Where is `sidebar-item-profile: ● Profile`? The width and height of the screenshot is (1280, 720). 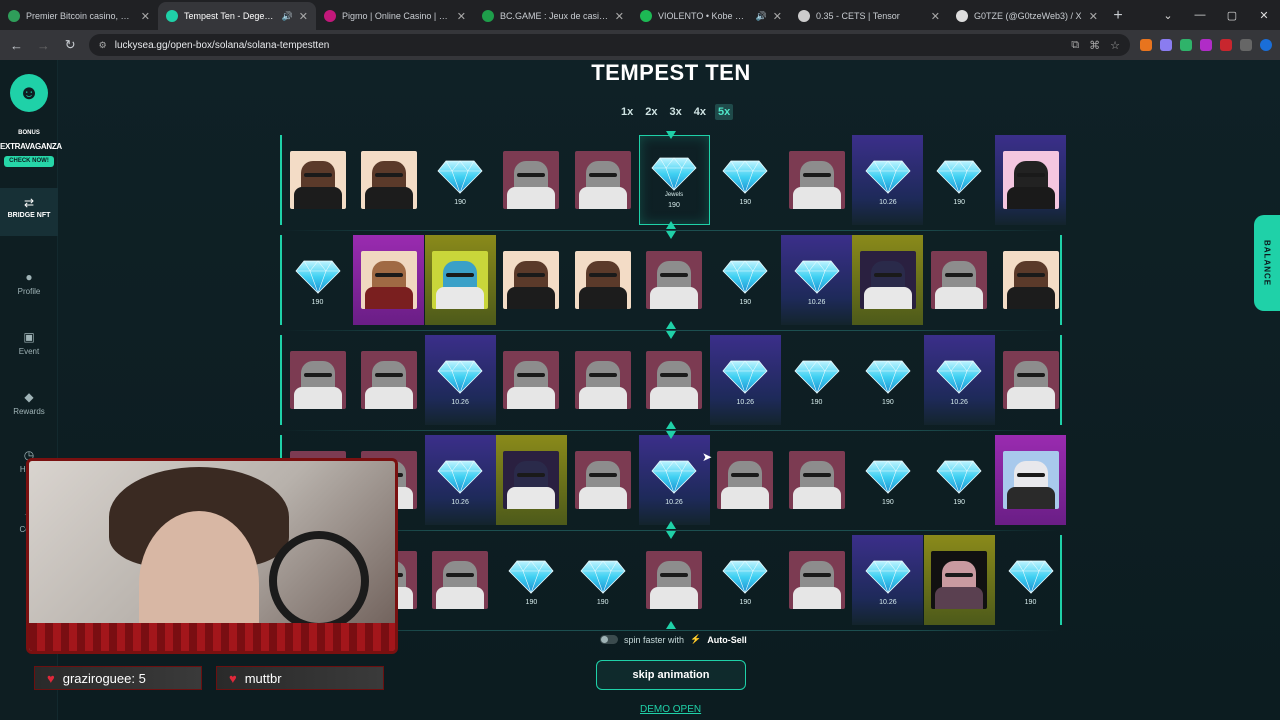 sidebar-item-profile: ● Profile is located at coordinates (29, 283).